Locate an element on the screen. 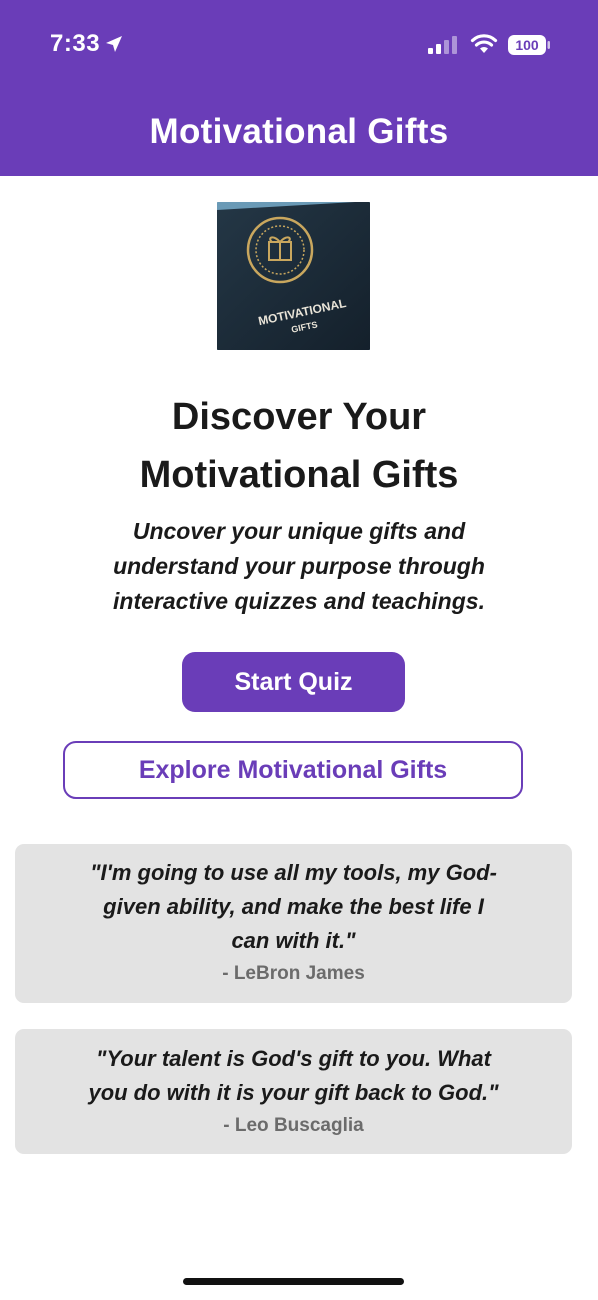 The image size is (598, 1300). hero-subtitle-line: Uncover your unique gifts and is located at coordinates (299, 531).